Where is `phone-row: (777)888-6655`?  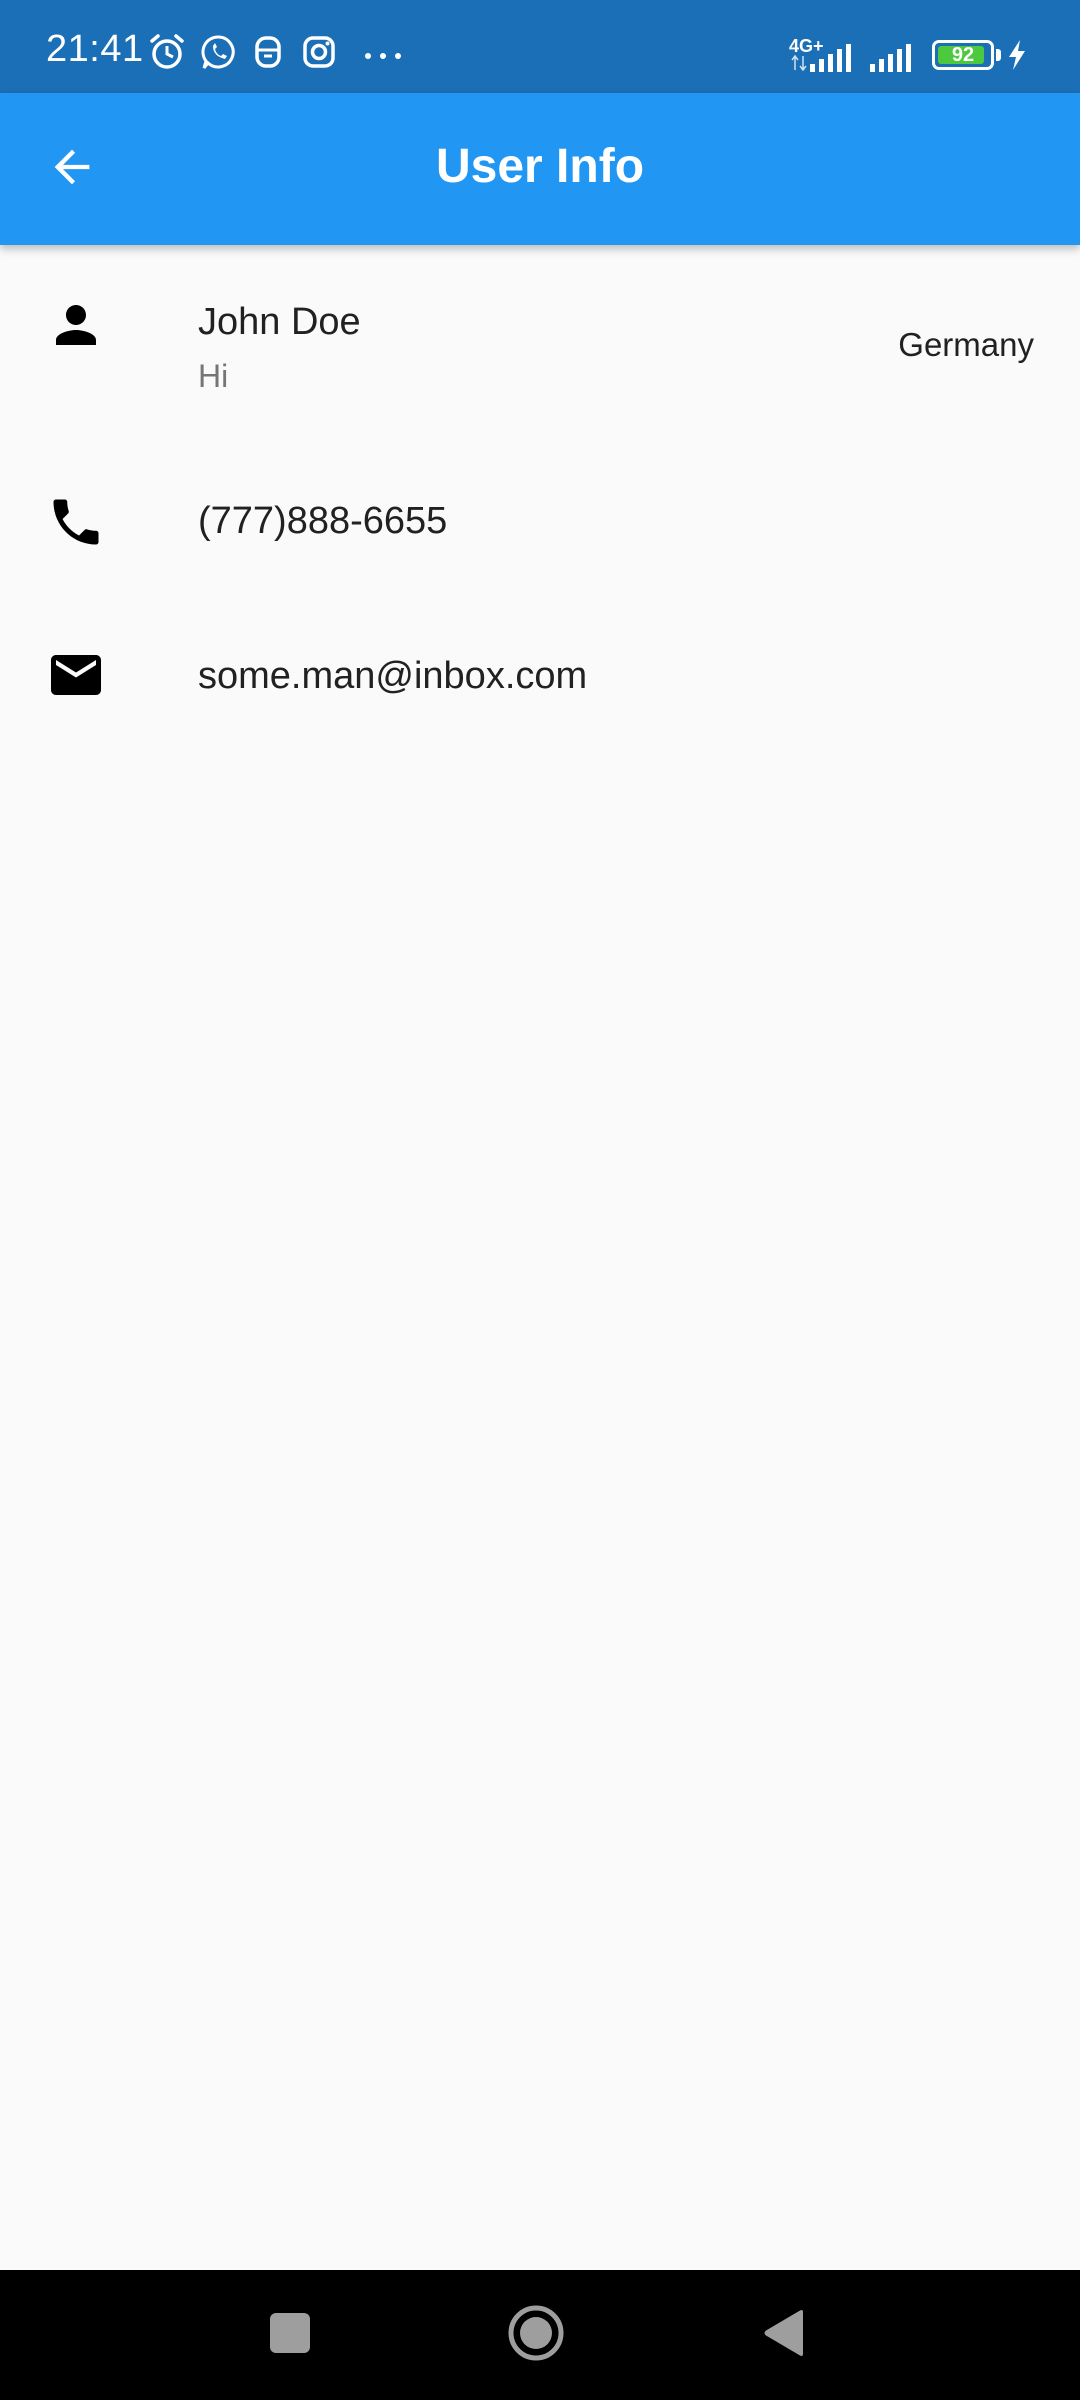
phone-row: (777)888-6655 is located at coordinates (540, 520).